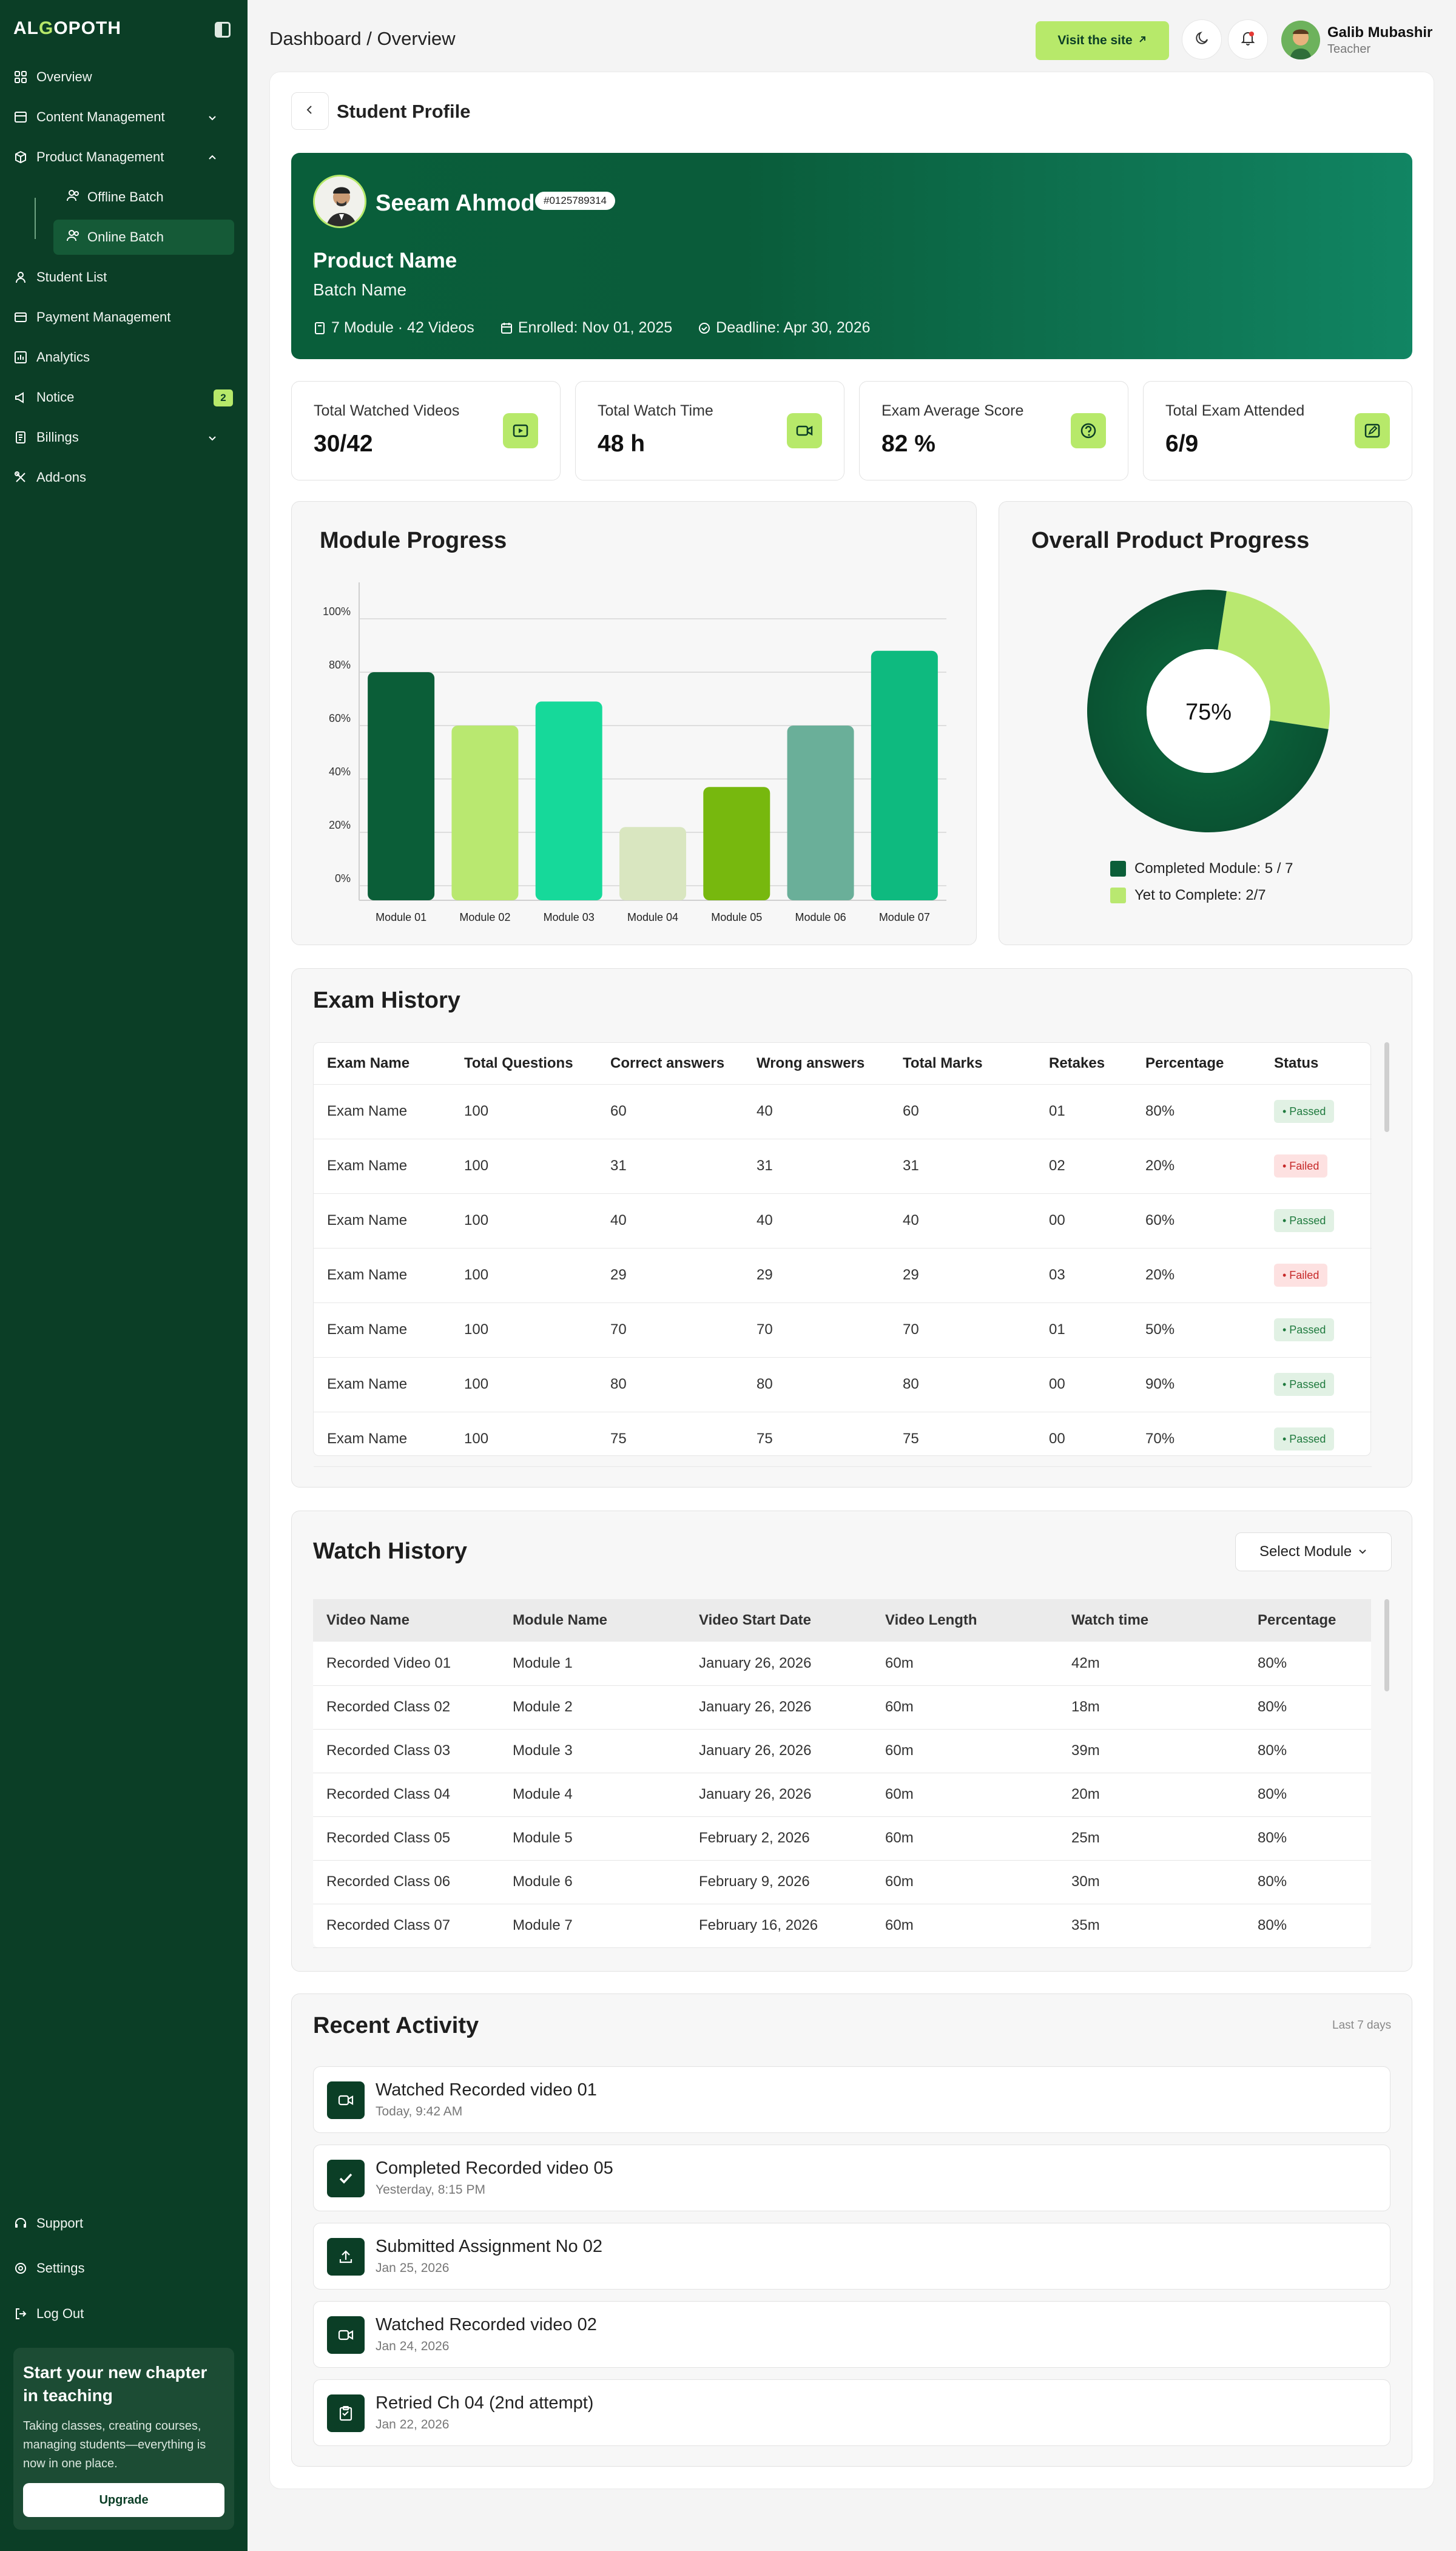 Image resolution: width=1456 pixels, height=2551 pixels. What do you see at coordinates (670, 1330) in the screenshot?
I see `table-cell: 70` at bounding box center [670, 1330].